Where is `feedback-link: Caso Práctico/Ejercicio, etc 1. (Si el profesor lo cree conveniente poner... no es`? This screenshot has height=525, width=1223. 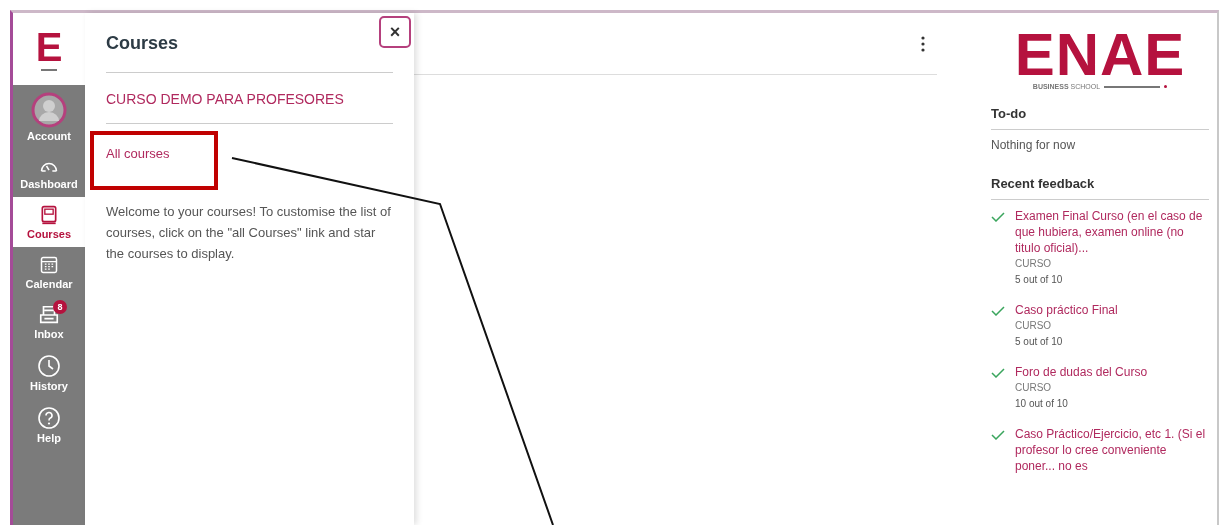 feedback-link: Caso Práctico/Ejercicio, etc 1. (Si el profesor lo cree conveniente poner... no es is located at coordinates (1112, 450).